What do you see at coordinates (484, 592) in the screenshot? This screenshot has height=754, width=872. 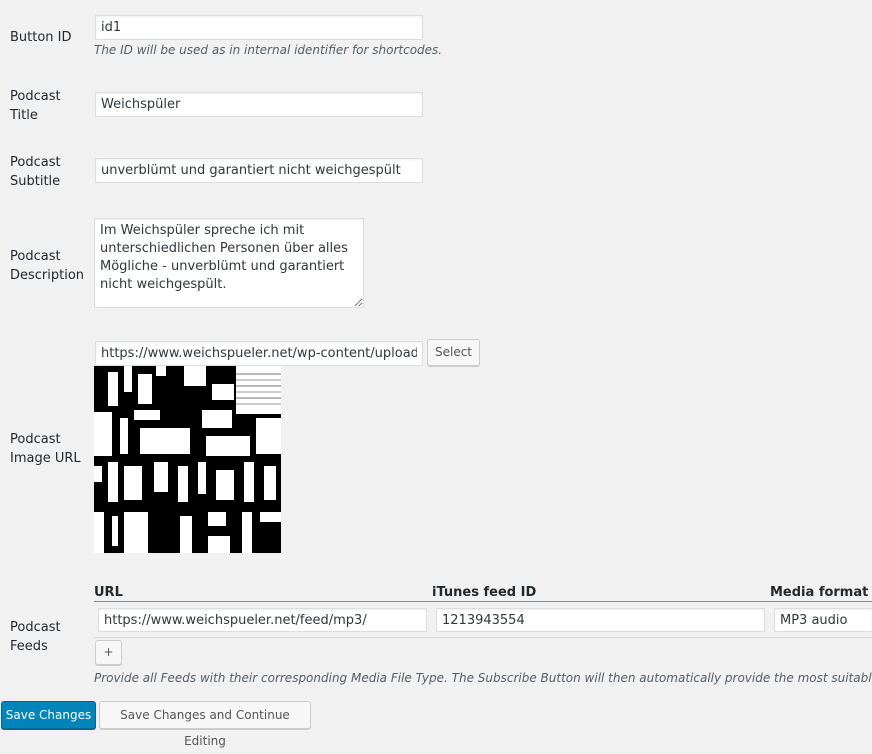 I see `feeds-column-itunes-id: iTunes feed ID` at bounding box center [484, 592].